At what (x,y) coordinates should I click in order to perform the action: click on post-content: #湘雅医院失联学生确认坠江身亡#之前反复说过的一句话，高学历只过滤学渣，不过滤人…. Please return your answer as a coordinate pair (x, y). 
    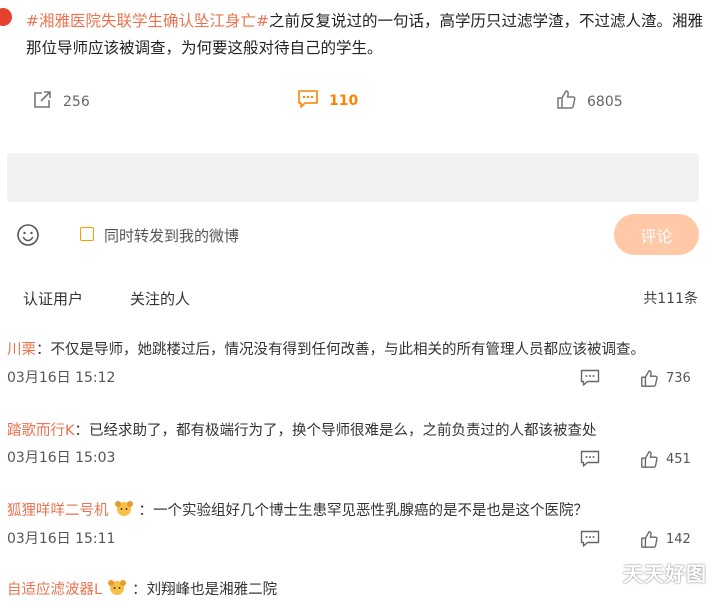
    Looking at the image, I should click on (366, 35).